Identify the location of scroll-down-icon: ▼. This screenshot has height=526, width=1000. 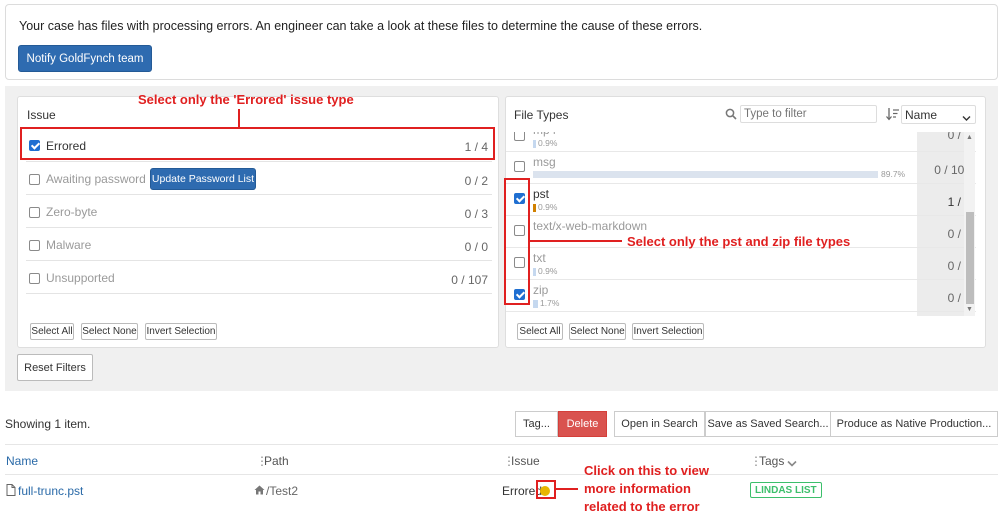
(969, 309).